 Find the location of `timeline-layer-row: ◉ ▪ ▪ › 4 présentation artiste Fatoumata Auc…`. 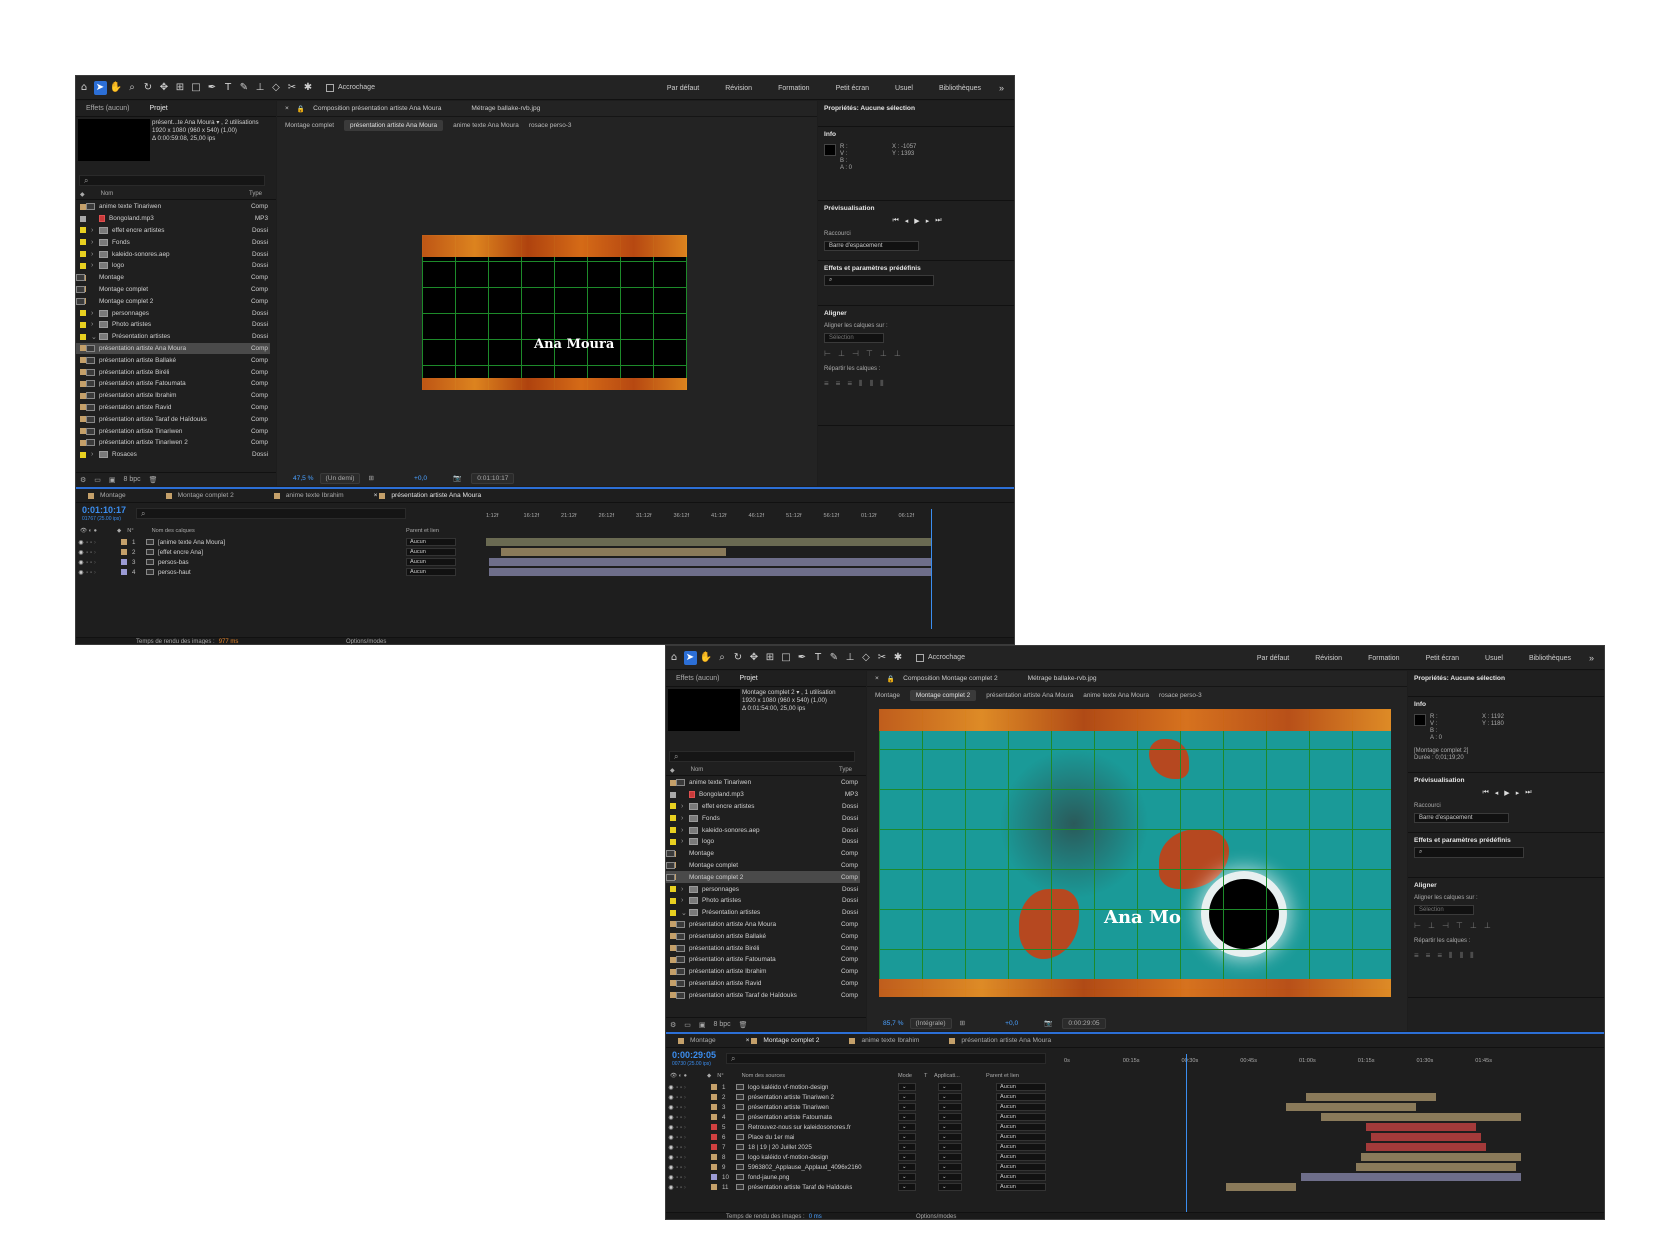

timeline-layer-row: ◉ ▪ ▪ › 4 présentation artiste Fatoumata Auc… is located at coordinates (863, 1117).